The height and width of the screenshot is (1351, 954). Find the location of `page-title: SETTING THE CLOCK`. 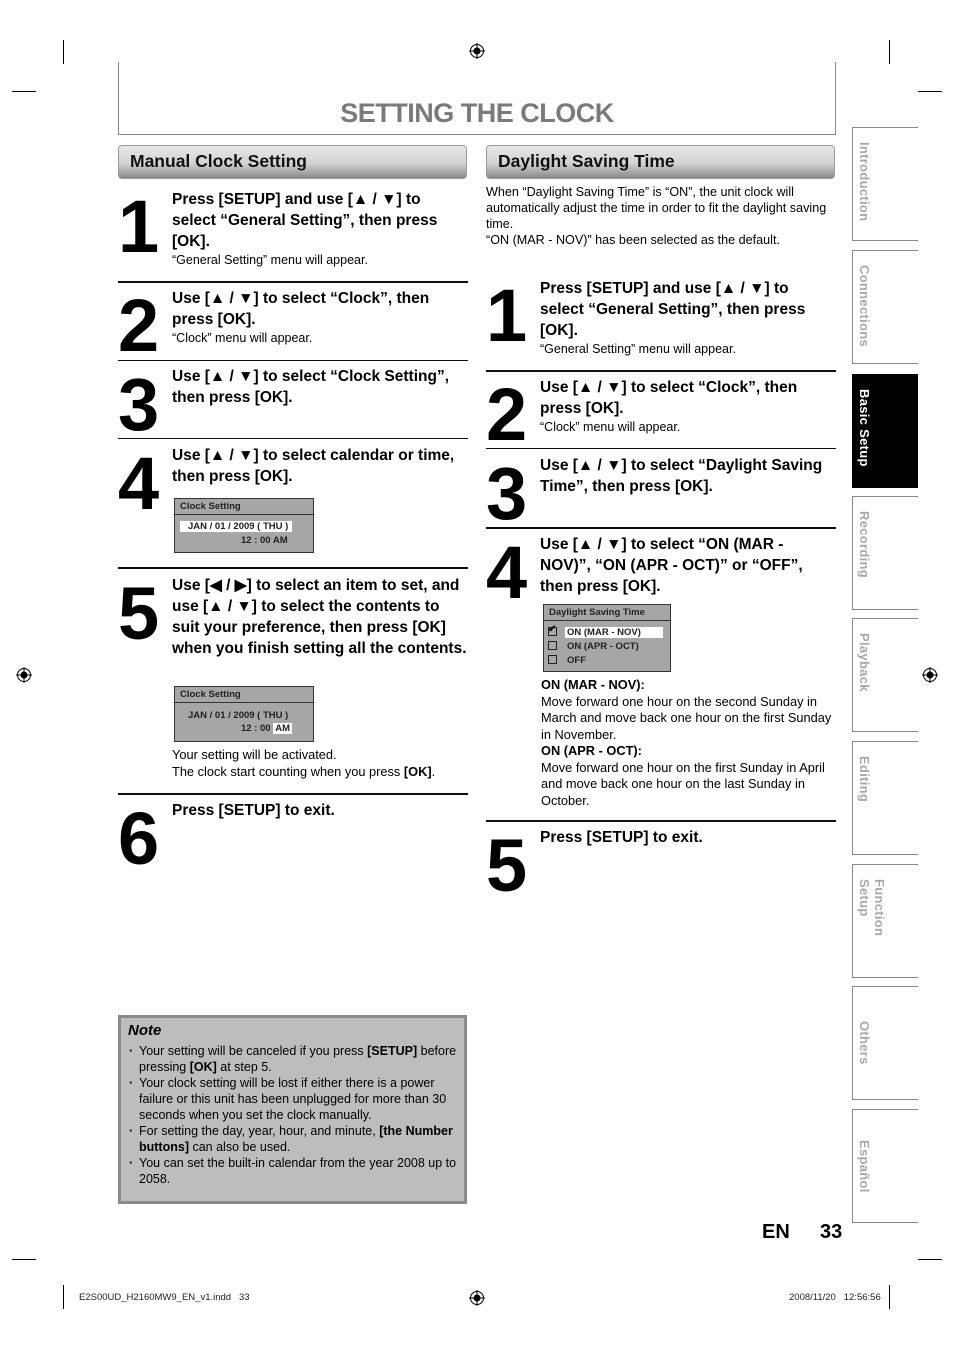

page-title: SETTING THE CLOCK is located at coordinates (477, 113).